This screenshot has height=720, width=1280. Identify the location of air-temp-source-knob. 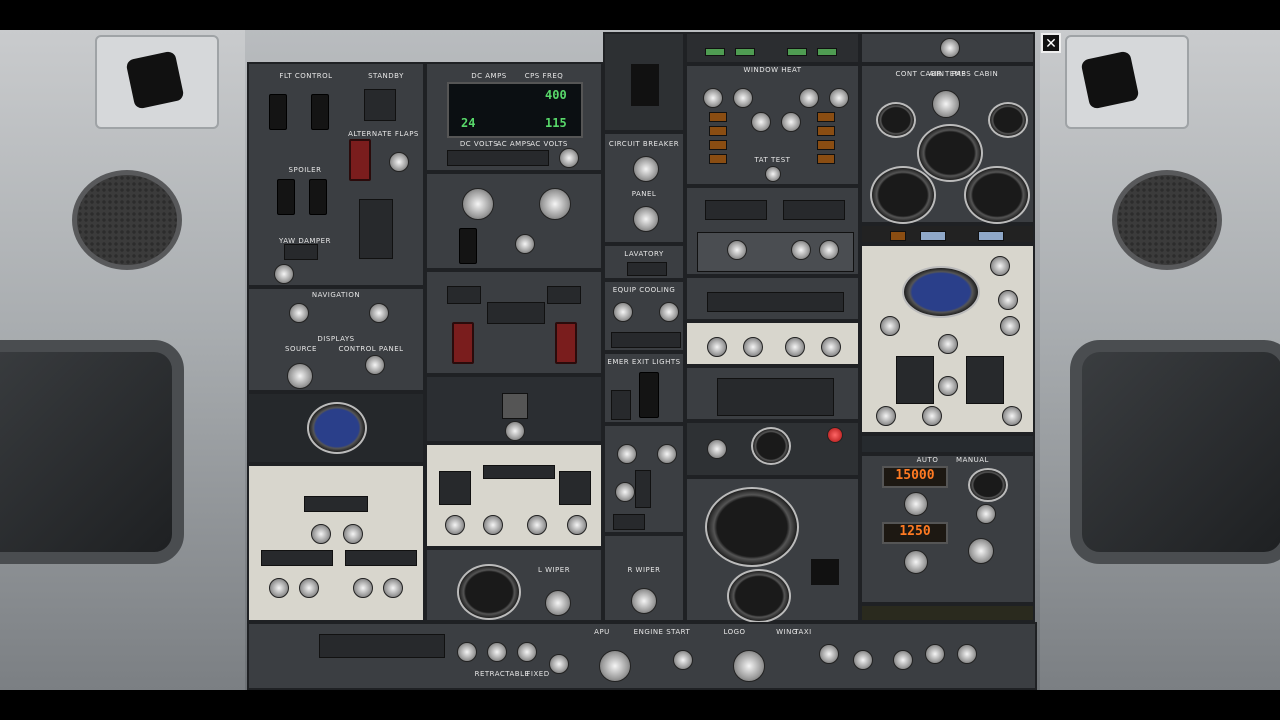
(946, 104).